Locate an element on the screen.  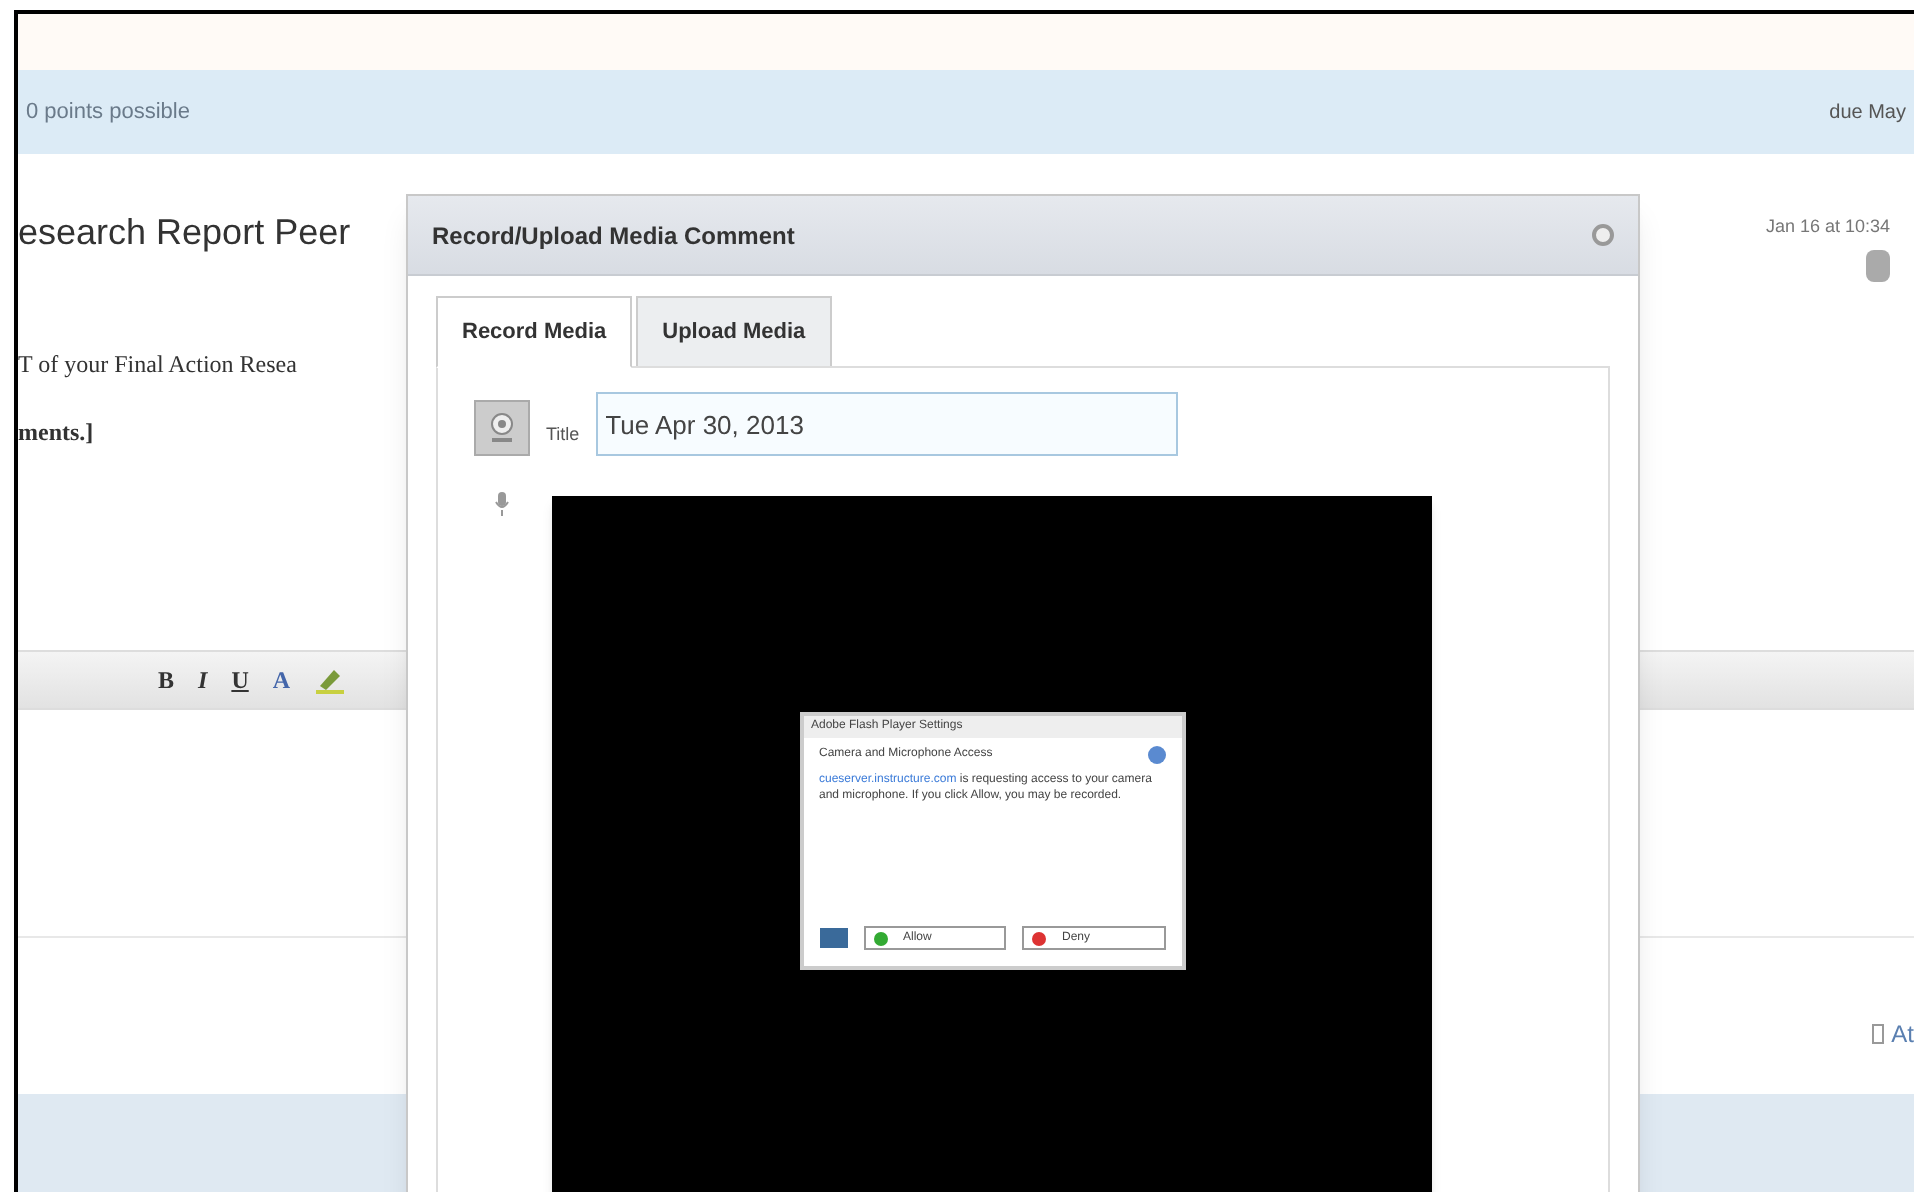
format-button: U is located at coordinates (240, 679).